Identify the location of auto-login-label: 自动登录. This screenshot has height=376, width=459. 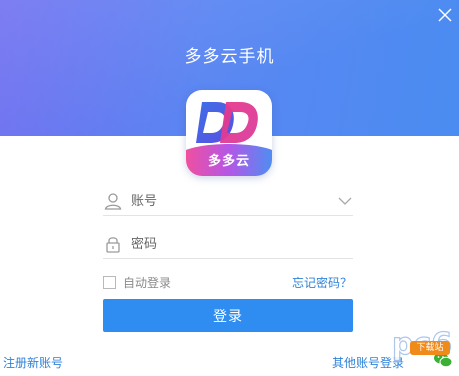
(147, 282).